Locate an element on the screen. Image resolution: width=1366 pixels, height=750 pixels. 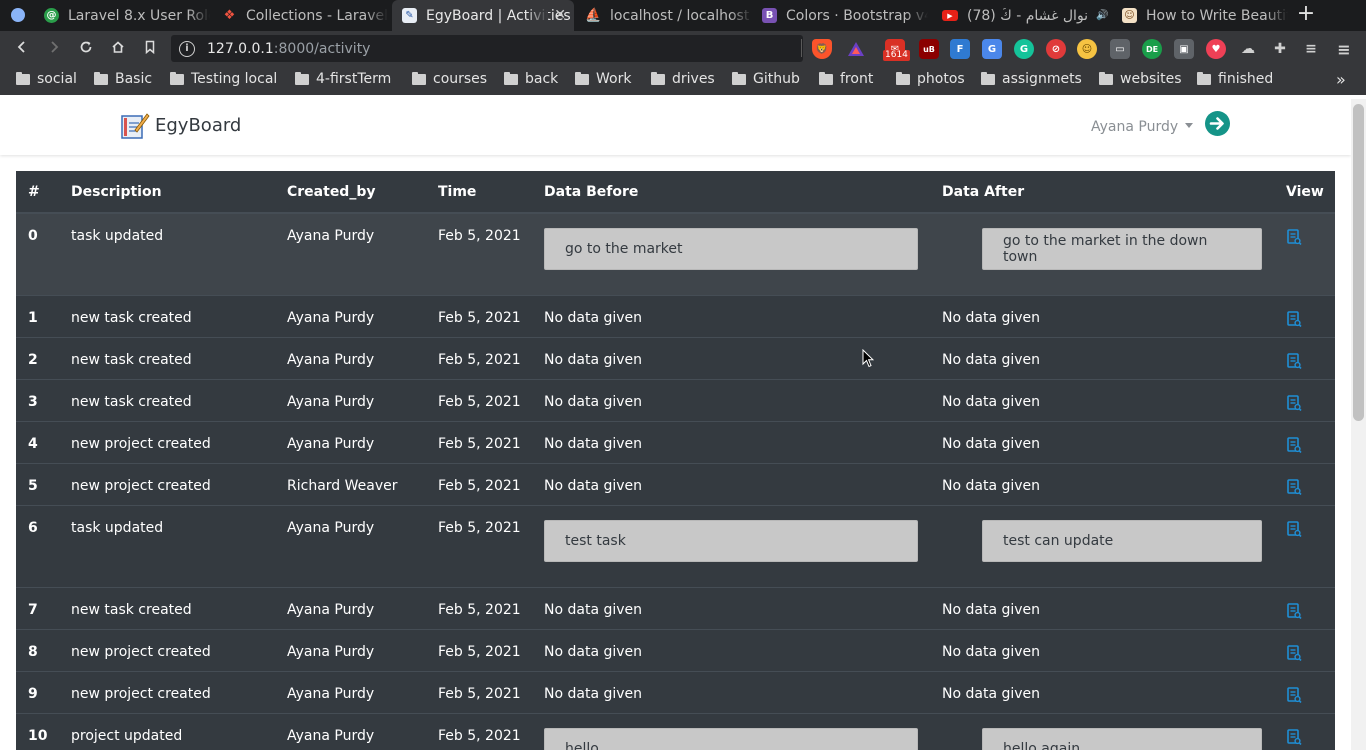
bookmark-folder: Work is located at coordinates (603, 79).